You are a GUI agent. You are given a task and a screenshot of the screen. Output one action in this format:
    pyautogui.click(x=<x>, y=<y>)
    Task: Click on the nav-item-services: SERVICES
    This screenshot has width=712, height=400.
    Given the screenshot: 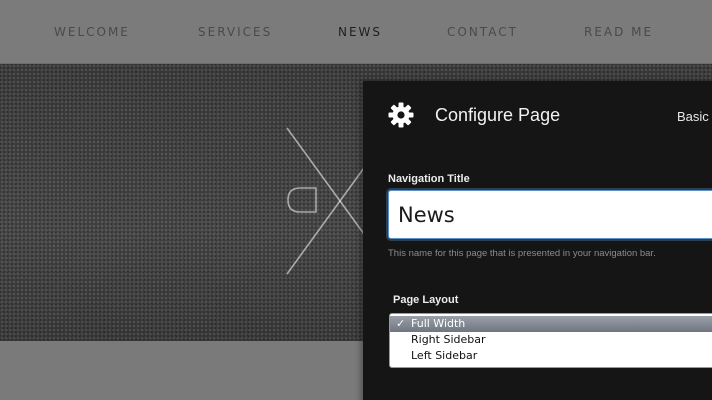 What is the action you would take?
    pyautogui.click(x=235, y=32)
    